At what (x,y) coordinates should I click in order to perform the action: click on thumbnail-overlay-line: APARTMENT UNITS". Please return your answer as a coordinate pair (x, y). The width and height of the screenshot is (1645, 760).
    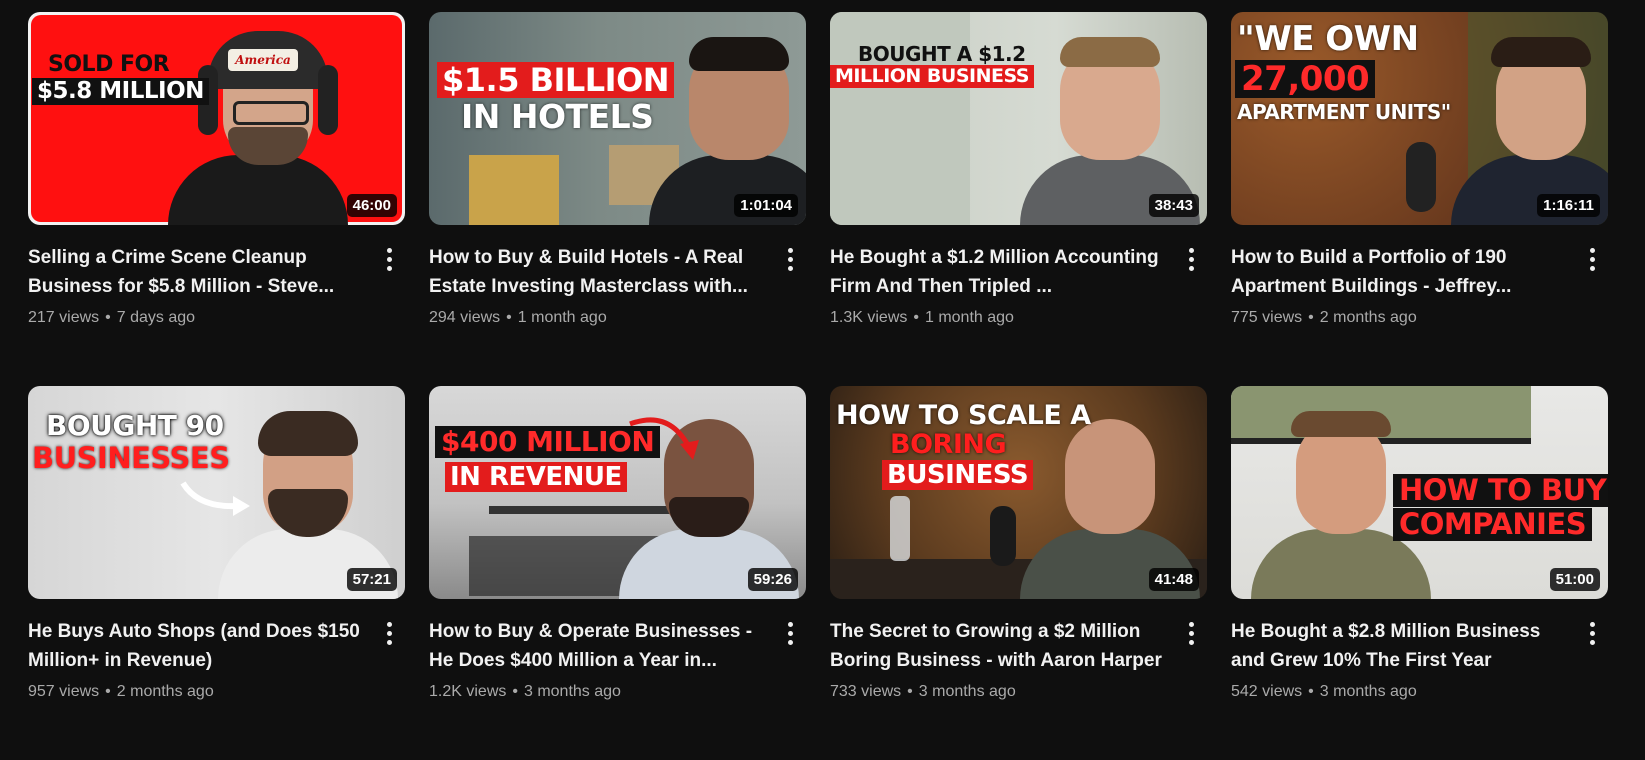
    Looking at the image, I should click on (1344, 112).